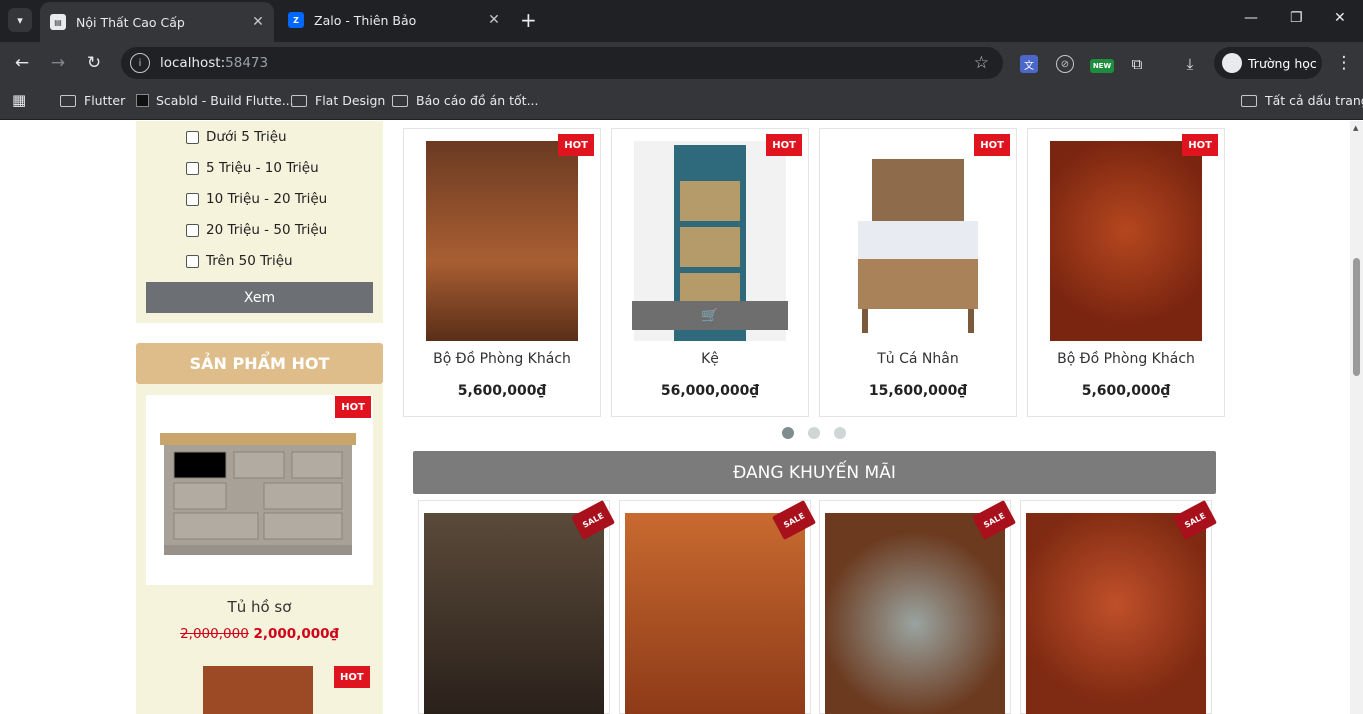 The width and height of the screenshot is (1363, 714). I want to click on filter-option: 5 Triệu - 10 Triệu, so click(252, 168).